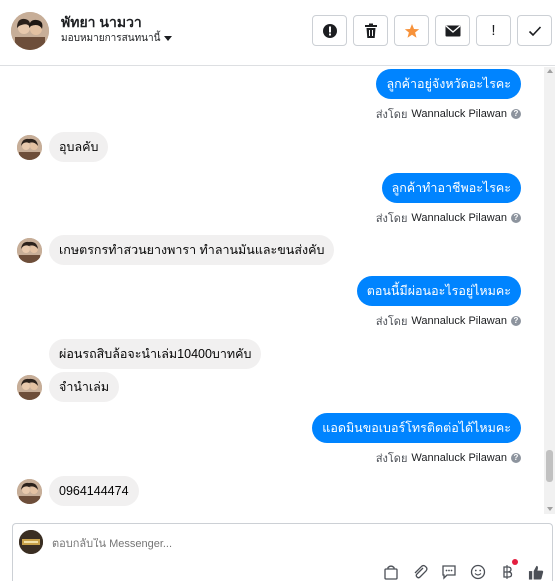 Image resolution: width=555 pixels, height=581 pixels. Describe the element at coordinates (168, 38) in the screenshot. I see `caret-down-icon` at that location.